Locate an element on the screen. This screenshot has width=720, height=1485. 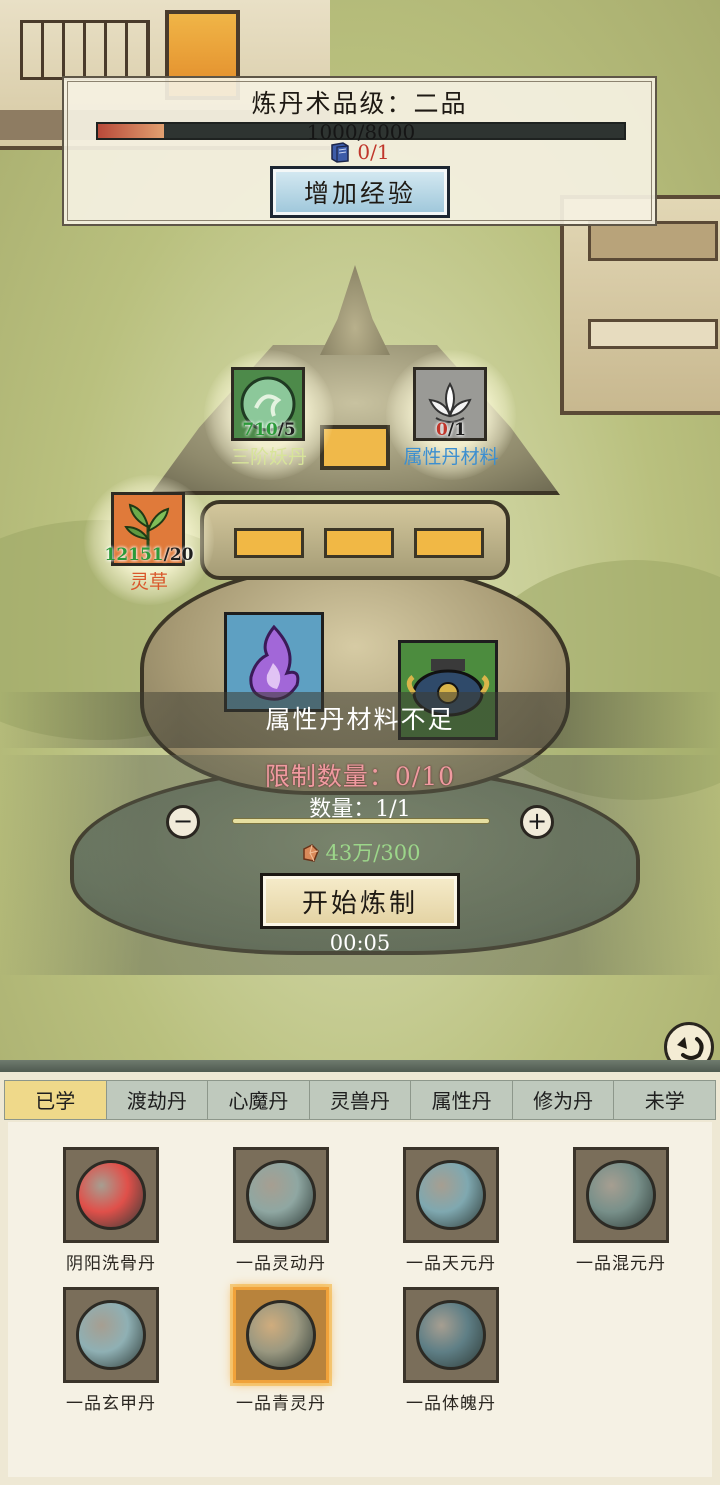
refine-control-panel: 限制数量：0/10 数量：1/1 − + 43万/300 开始炼制 00:05 is located at coordinates (360, 865).